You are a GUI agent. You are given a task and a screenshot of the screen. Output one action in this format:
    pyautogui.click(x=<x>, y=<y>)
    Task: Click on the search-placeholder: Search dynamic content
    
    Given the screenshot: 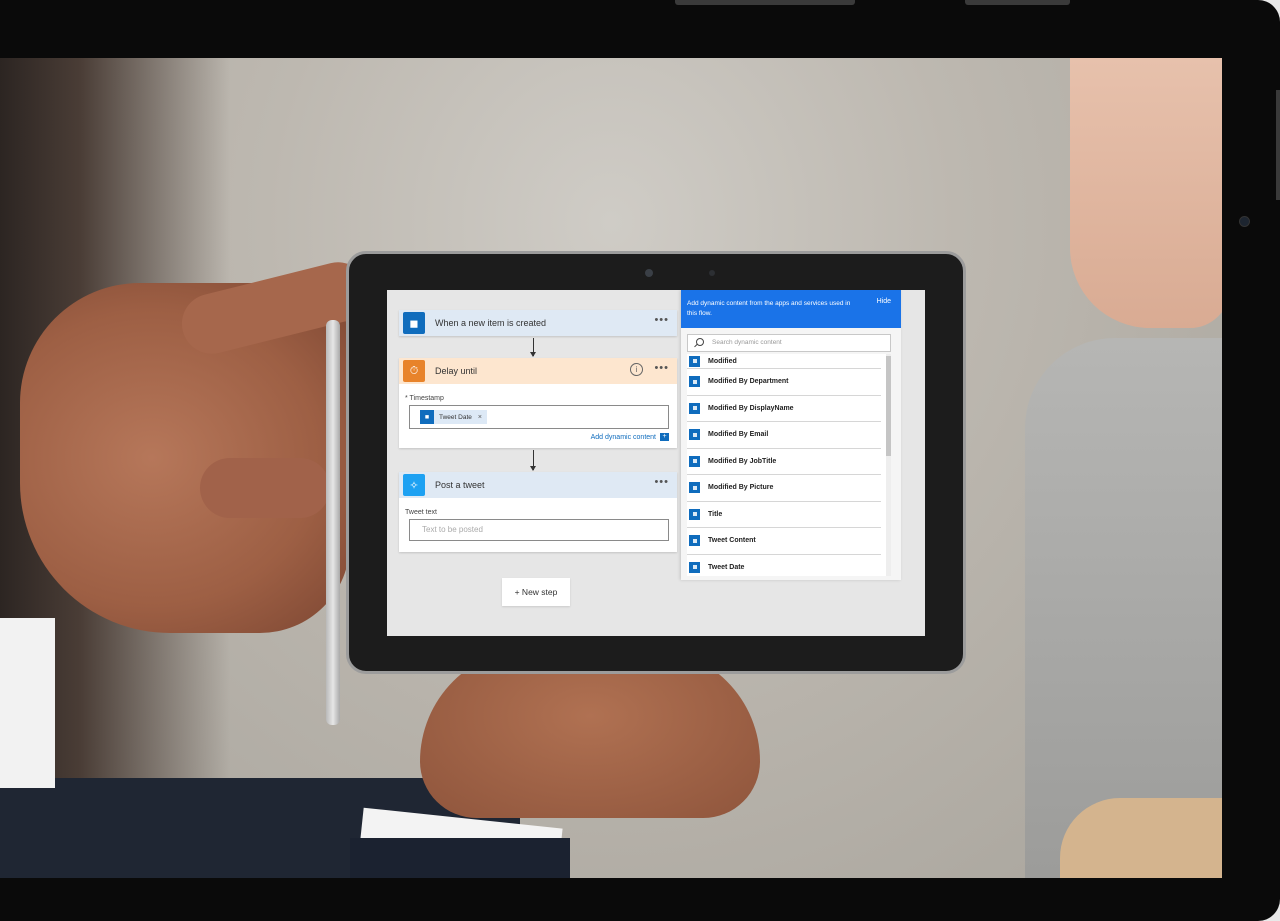 What is the action you would take?
    pyautogui.click(x=747, y=342)
    